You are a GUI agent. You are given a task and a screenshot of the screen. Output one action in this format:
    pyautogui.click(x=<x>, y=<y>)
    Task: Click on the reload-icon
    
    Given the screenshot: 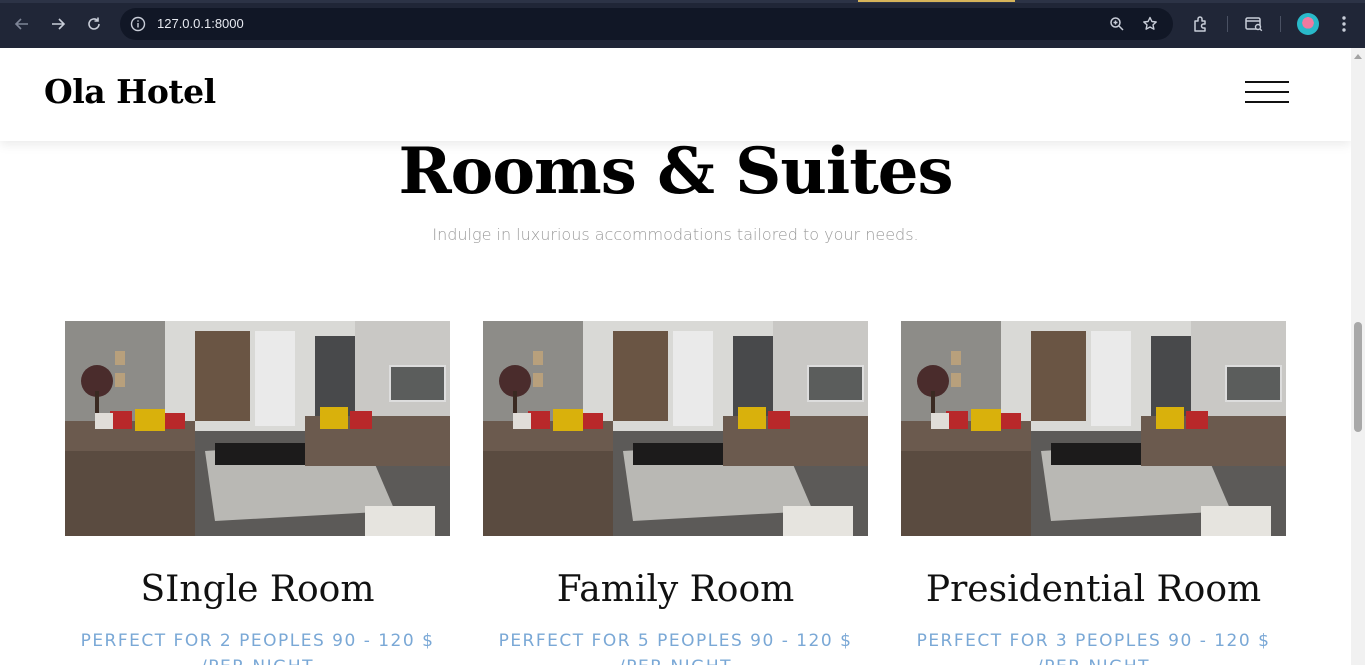 What is the action you would take?
    pyautogui.click(x=94, y=24)
    